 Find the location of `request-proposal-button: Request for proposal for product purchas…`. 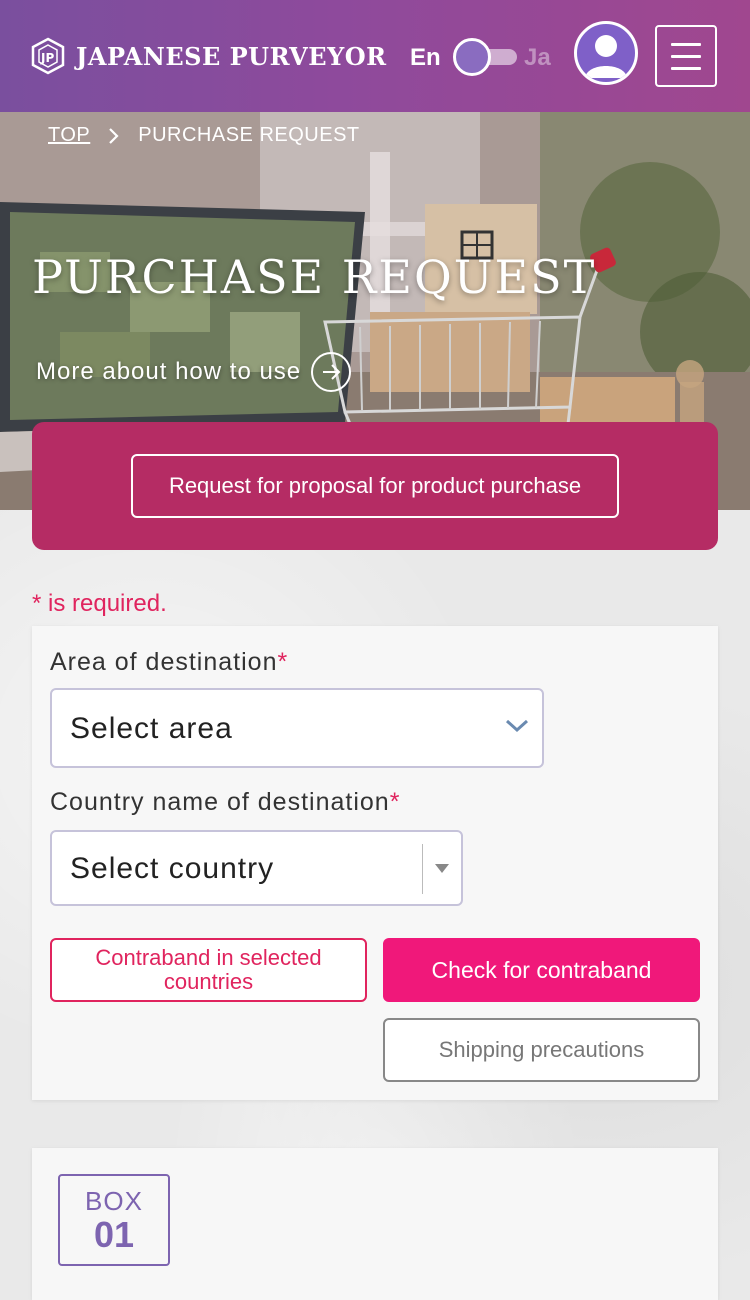

request-proposal-button: Request for proposal for product purchas… is located at coordinates (375, 486).